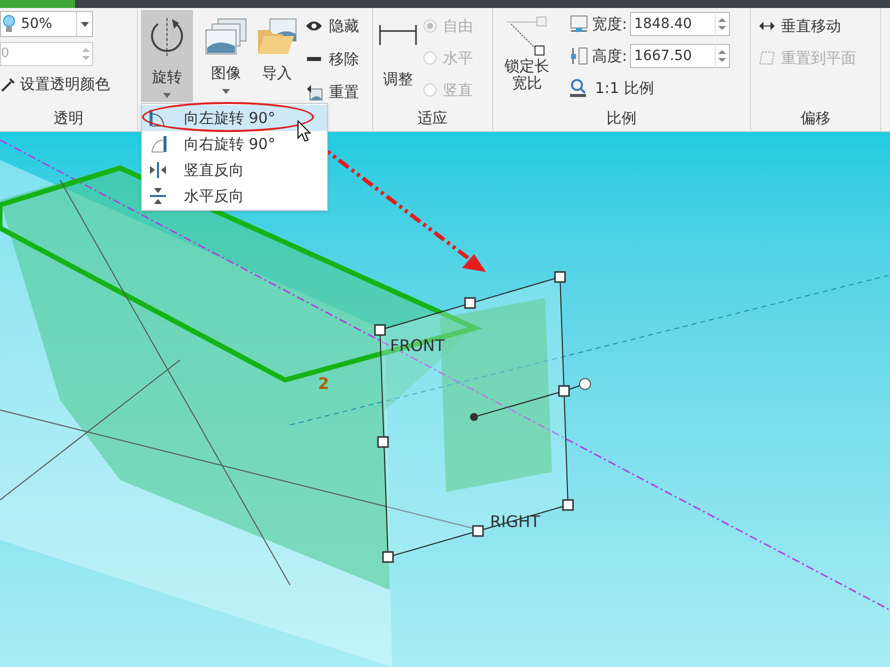 The width and height of the screenshot is (890, 667). Describe the element at coordinates (579, 88) in the screenshot. I see `magnifier-icon` at that location.